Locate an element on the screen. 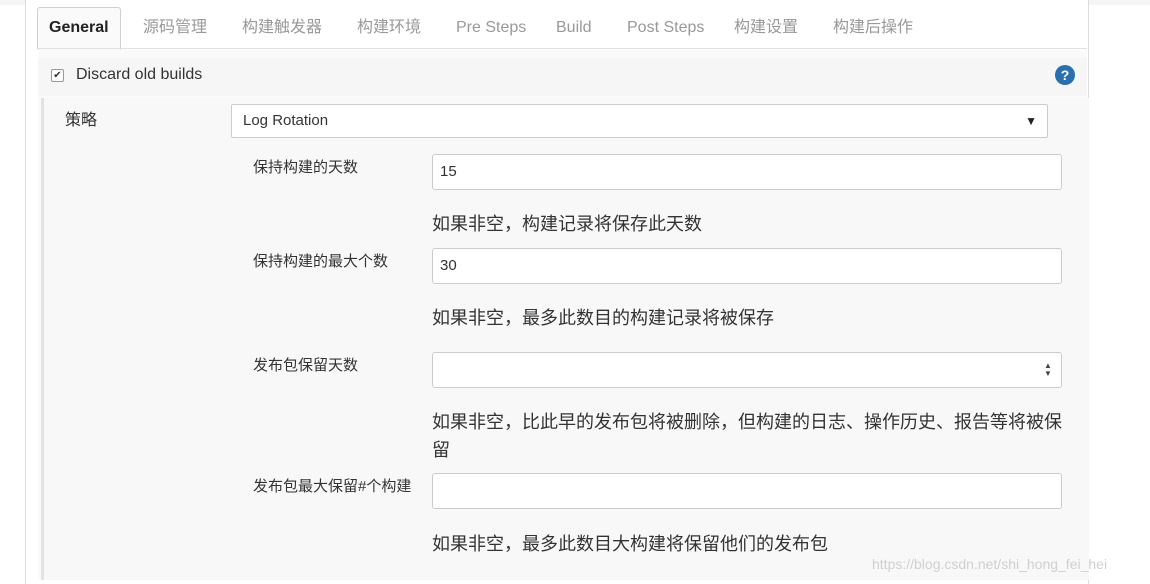 The image size is (1150, 584). tab-post-steps: Post Steps is located at coordinates (665, 27).